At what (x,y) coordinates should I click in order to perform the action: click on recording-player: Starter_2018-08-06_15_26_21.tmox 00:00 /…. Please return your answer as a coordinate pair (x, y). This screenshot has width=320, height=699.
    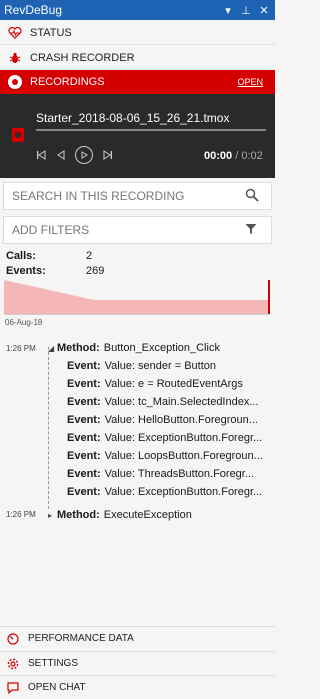
    Looking at the image, I should click on (137, 136).